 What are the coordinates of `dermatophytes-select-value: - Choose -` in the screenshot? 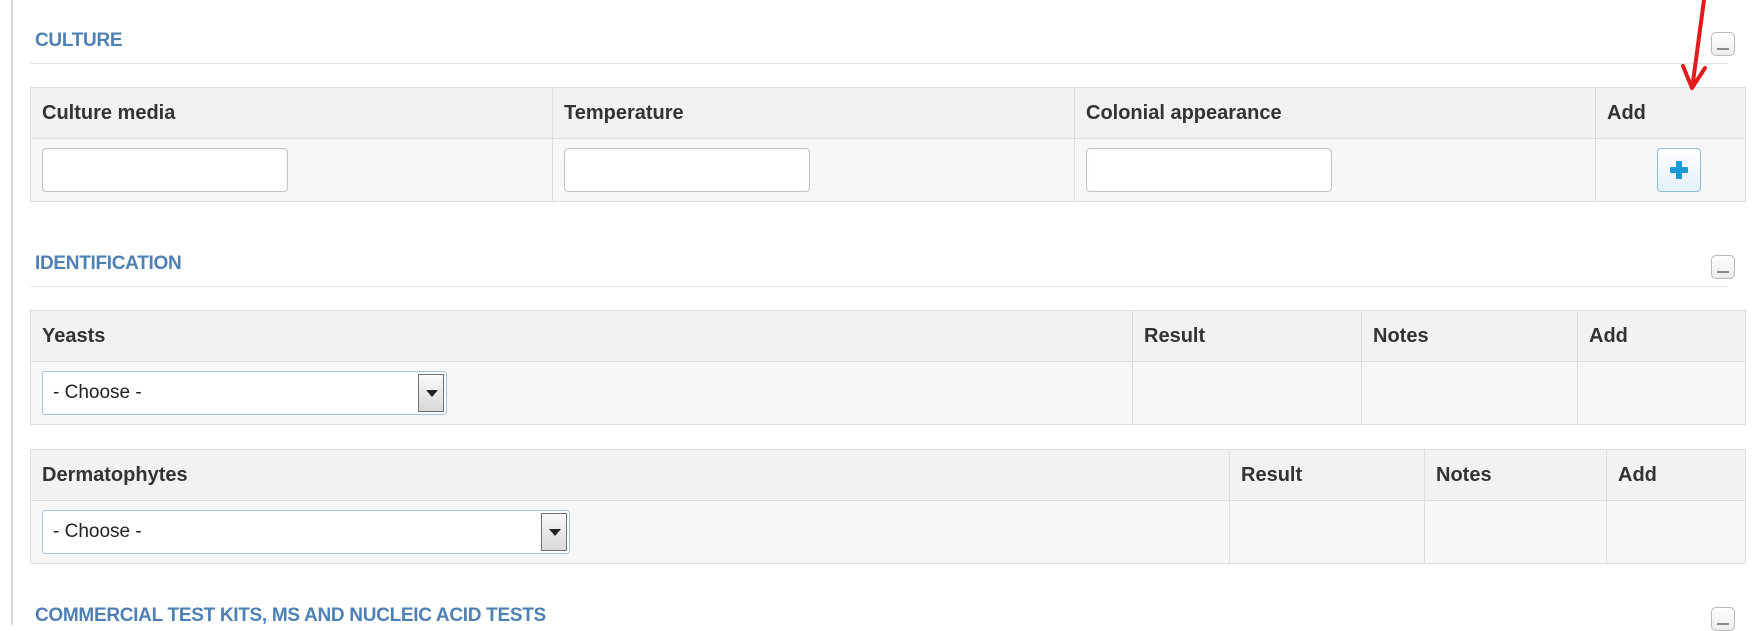 It's located at (97, 531).